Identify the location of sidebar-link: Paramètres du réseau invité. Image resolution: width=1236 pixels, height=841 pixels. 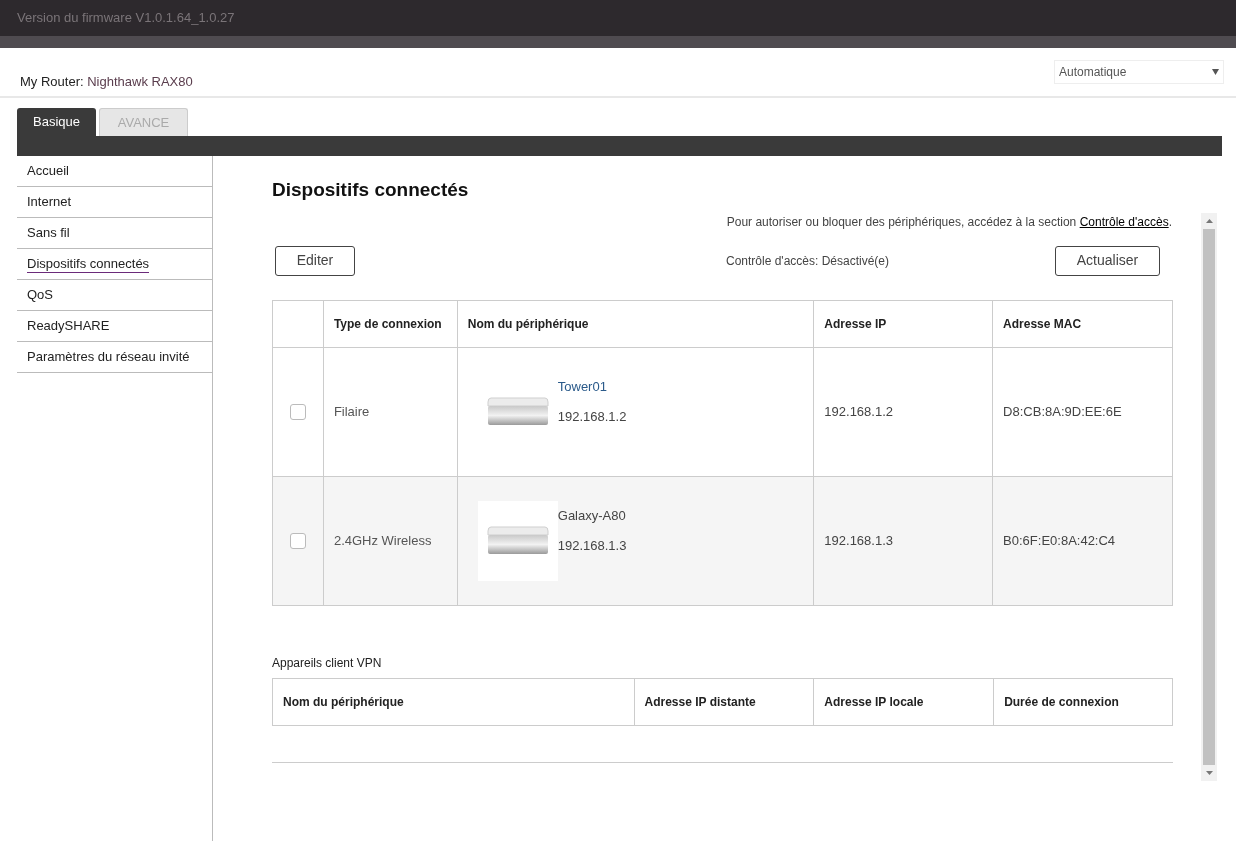
(108, 357).